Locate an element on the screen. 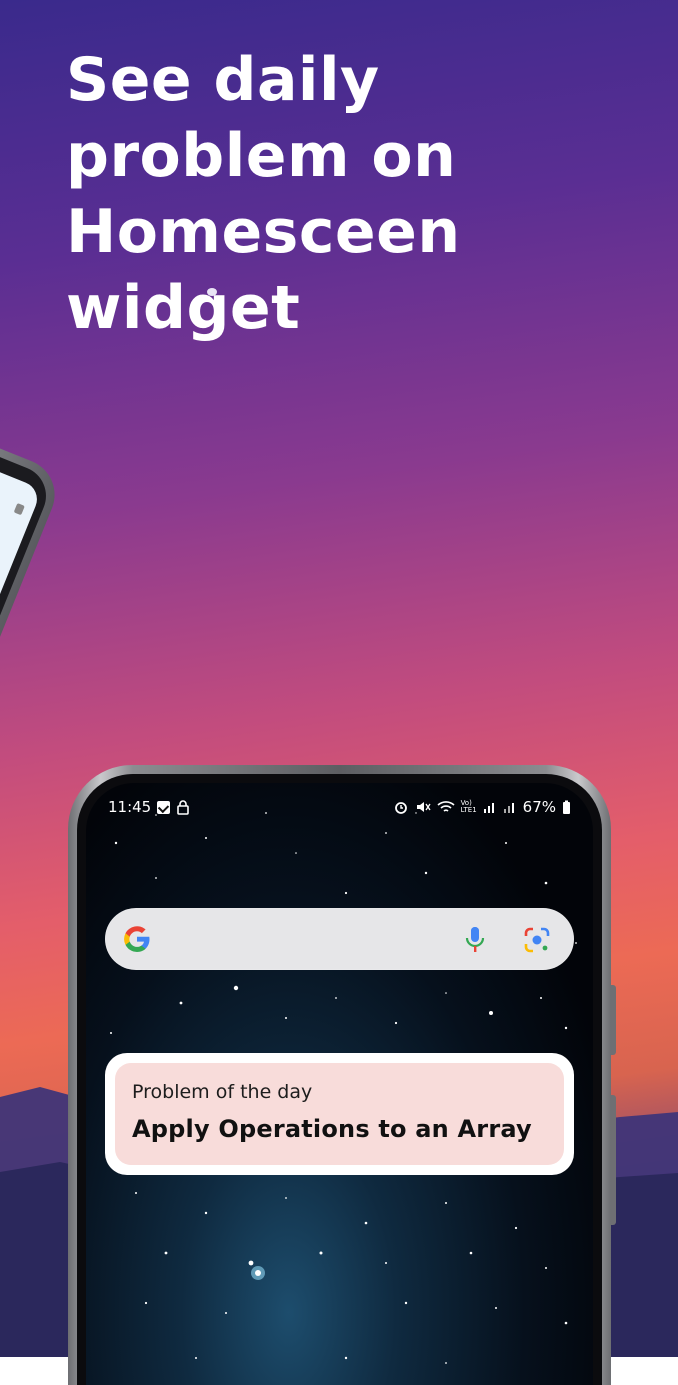 This screenshot has width=678, height=1385. task-check-icon is located at coordinates (164, 807).